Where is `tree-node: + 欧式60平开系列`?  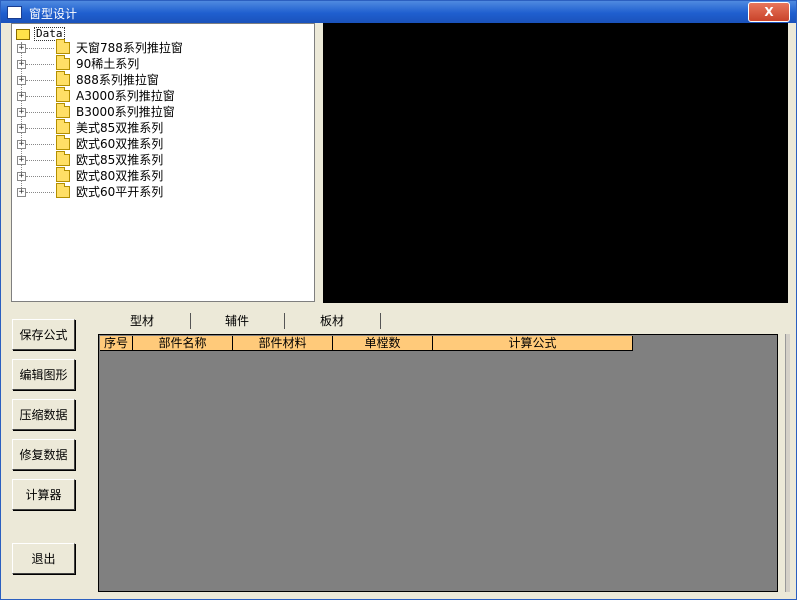
tree-node: + 欧式60平开系列 is located at coordinates (159, 191).